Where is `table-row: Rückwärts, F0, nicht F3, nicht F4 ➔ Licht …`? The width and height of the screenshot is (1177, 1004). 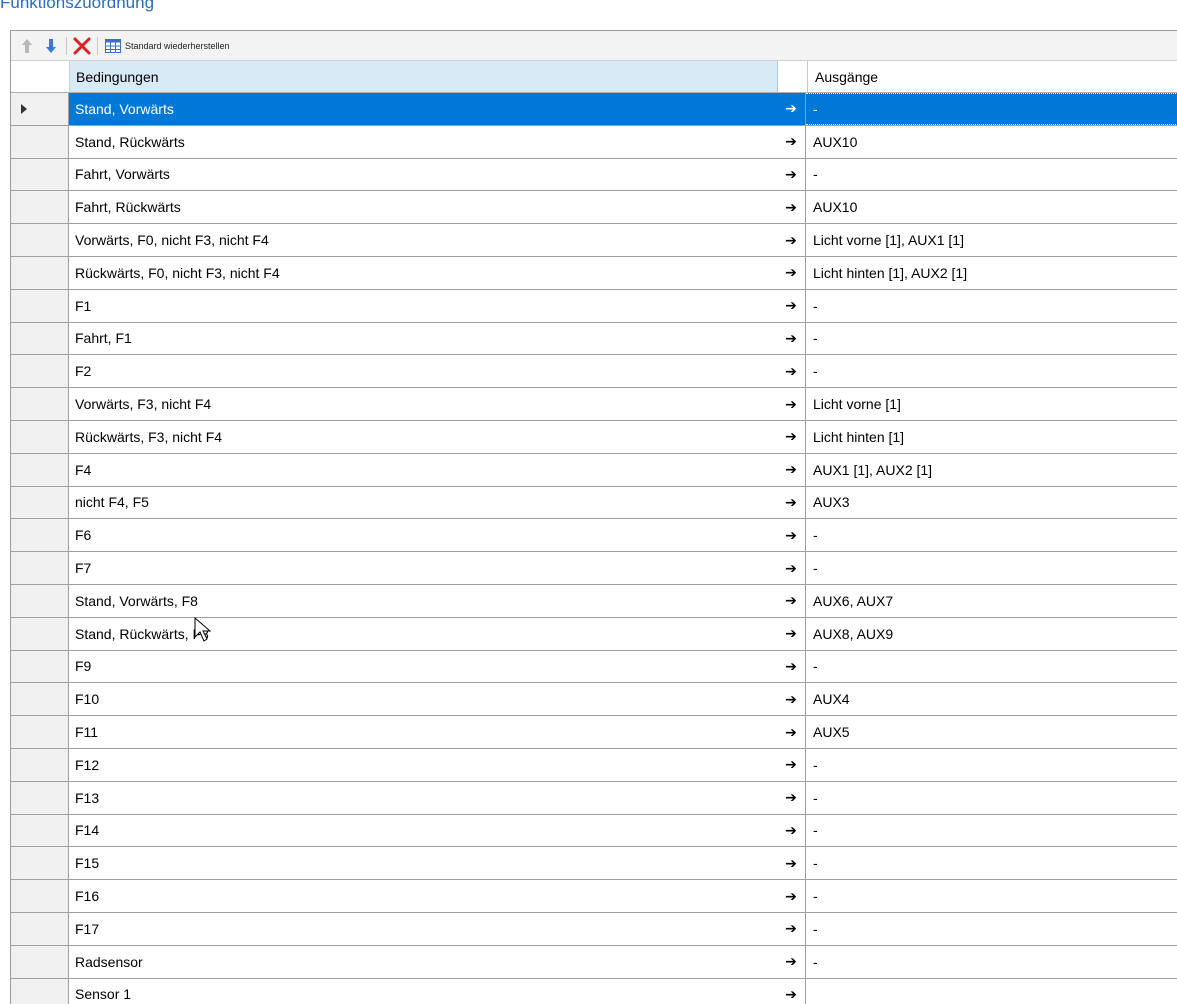 table-row: Rückwärts, F0, nicht F3, nicht F4 ➔ Licht … is located at coordinates (594, 273).